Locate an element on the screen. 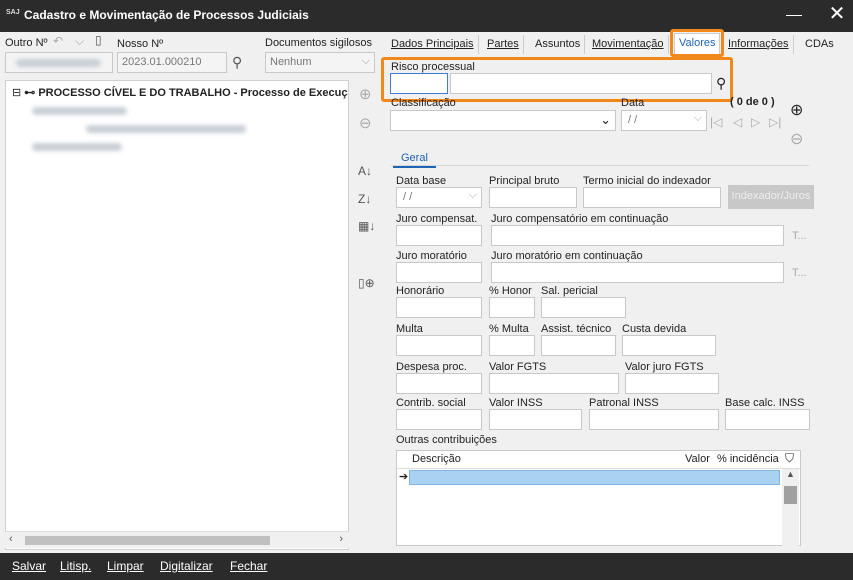 This screenshot has width=853, height=580. pct-honor-label: % Honor is located at coordinates (510, 291).